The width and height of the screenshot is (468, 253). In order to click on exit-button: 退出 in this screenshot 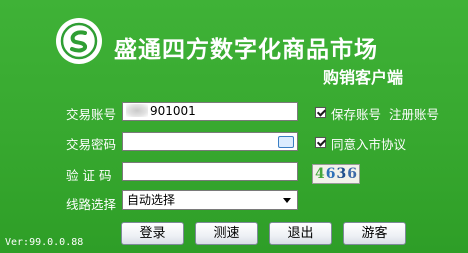, I will do `click(300, 233)`.